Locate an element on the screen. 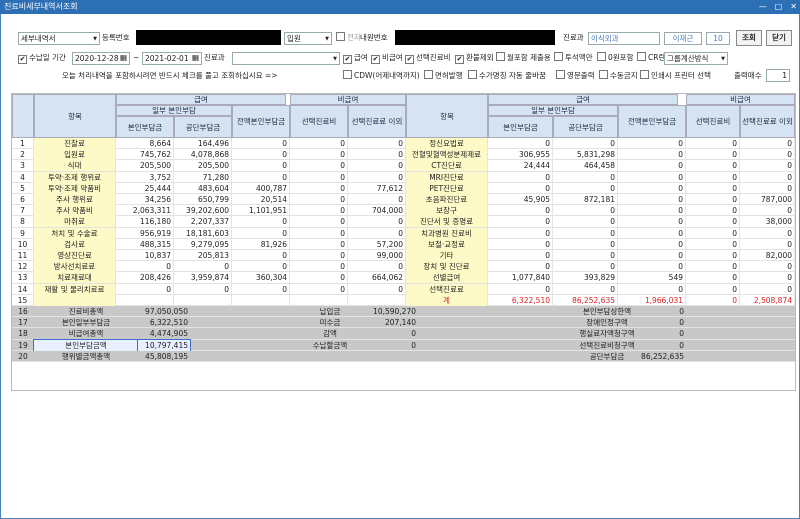  summary-row: 16 진료비총액 97,050,050 납입금 10,590,270 본인부담상한액 0 is located at coordinates (403, 312).